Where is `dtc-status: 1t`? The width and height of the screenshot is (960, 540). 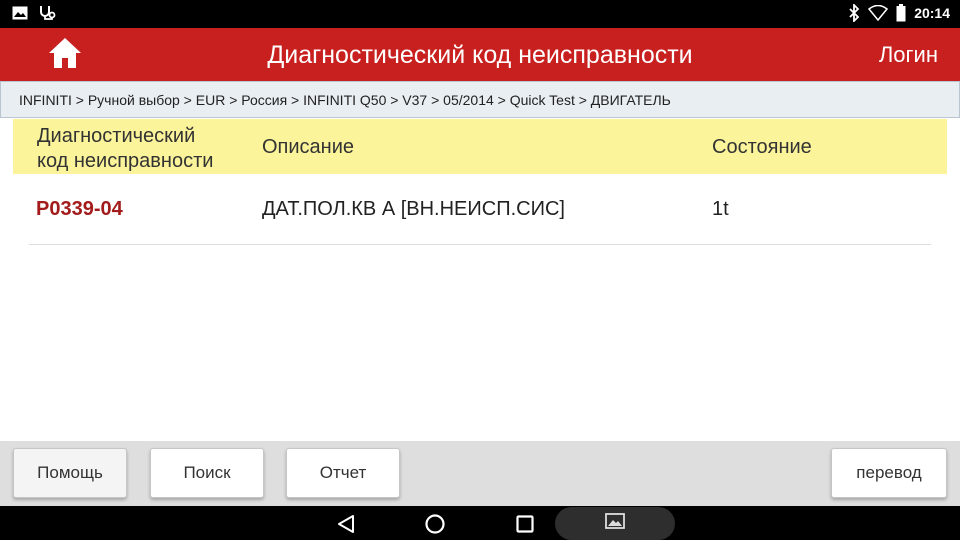
dtc-status: 1t is located at coordinates (720, 209).